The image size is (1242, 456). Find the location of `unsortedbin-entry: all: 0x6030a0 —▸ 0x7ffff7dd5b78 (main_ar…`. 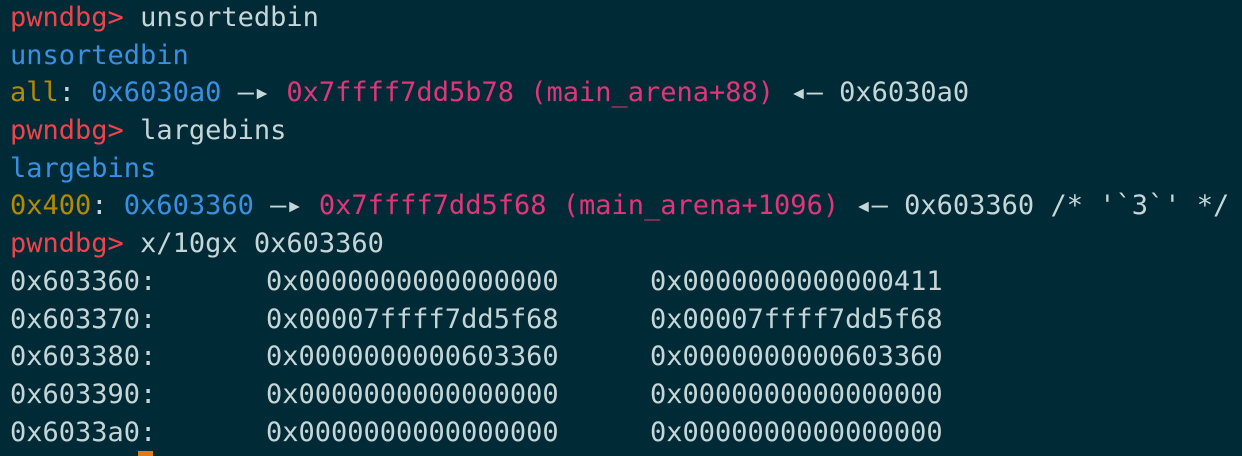

unsortedbin-entry: all: 0x6030a0 —▸ 0x7ffff7dd5b78 (main_ar… is located at coordinates (490, 93).